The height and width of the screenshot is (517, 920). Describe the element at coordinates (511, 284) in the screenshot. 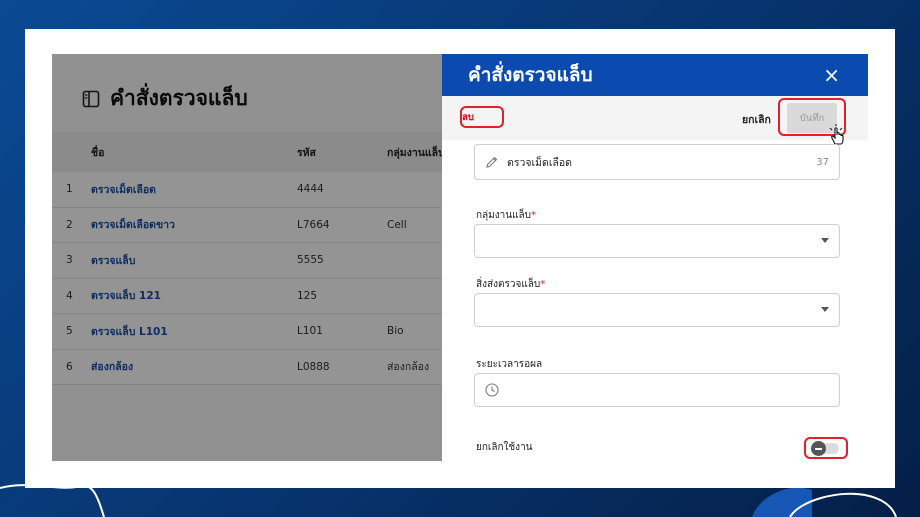

I see `send-to-label: สิ่งส่งตรวจแล็บ*` at that location.